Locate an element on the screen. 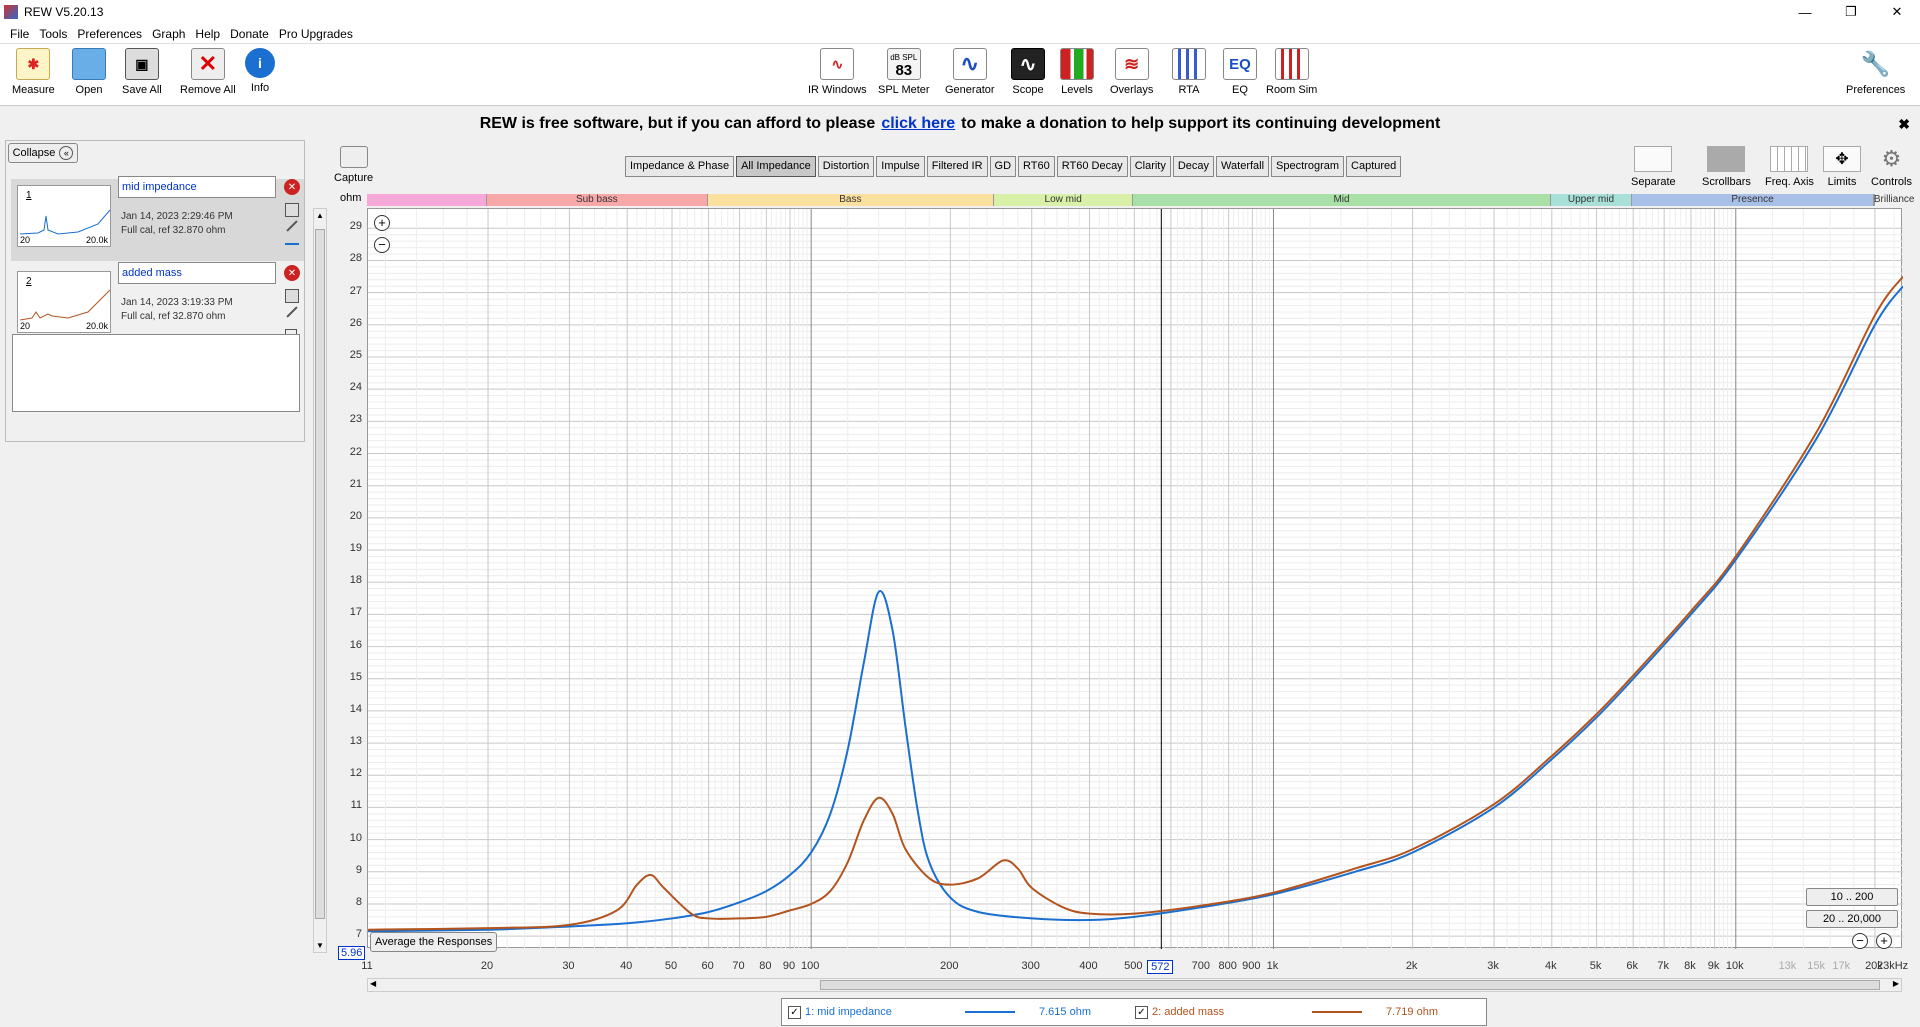 The height and width of the screenshot is (1027, 1920). eq-button: EQ EQ is located at coordinates (1240, 72).